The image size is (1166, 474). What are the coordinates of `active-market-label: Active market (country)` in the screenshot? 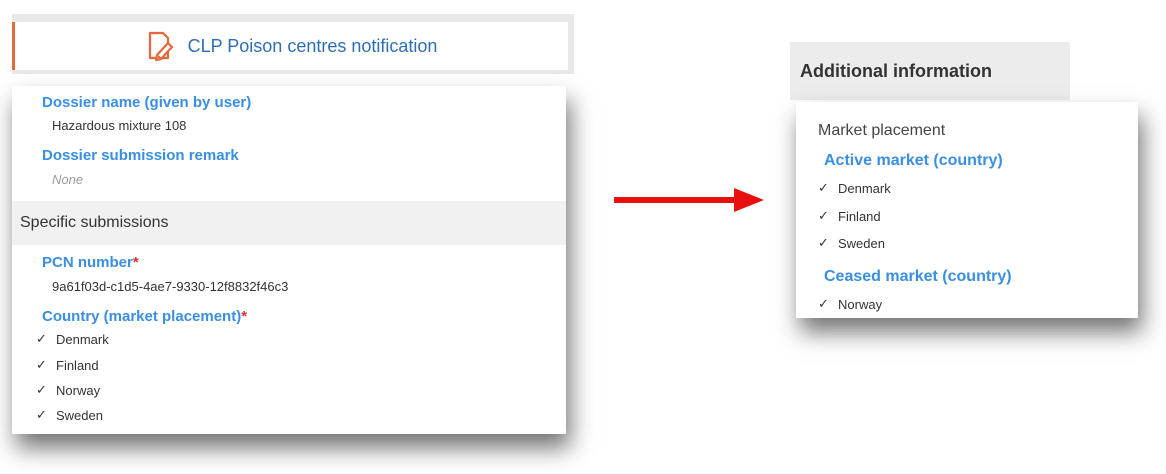 It's located at (913, 160).